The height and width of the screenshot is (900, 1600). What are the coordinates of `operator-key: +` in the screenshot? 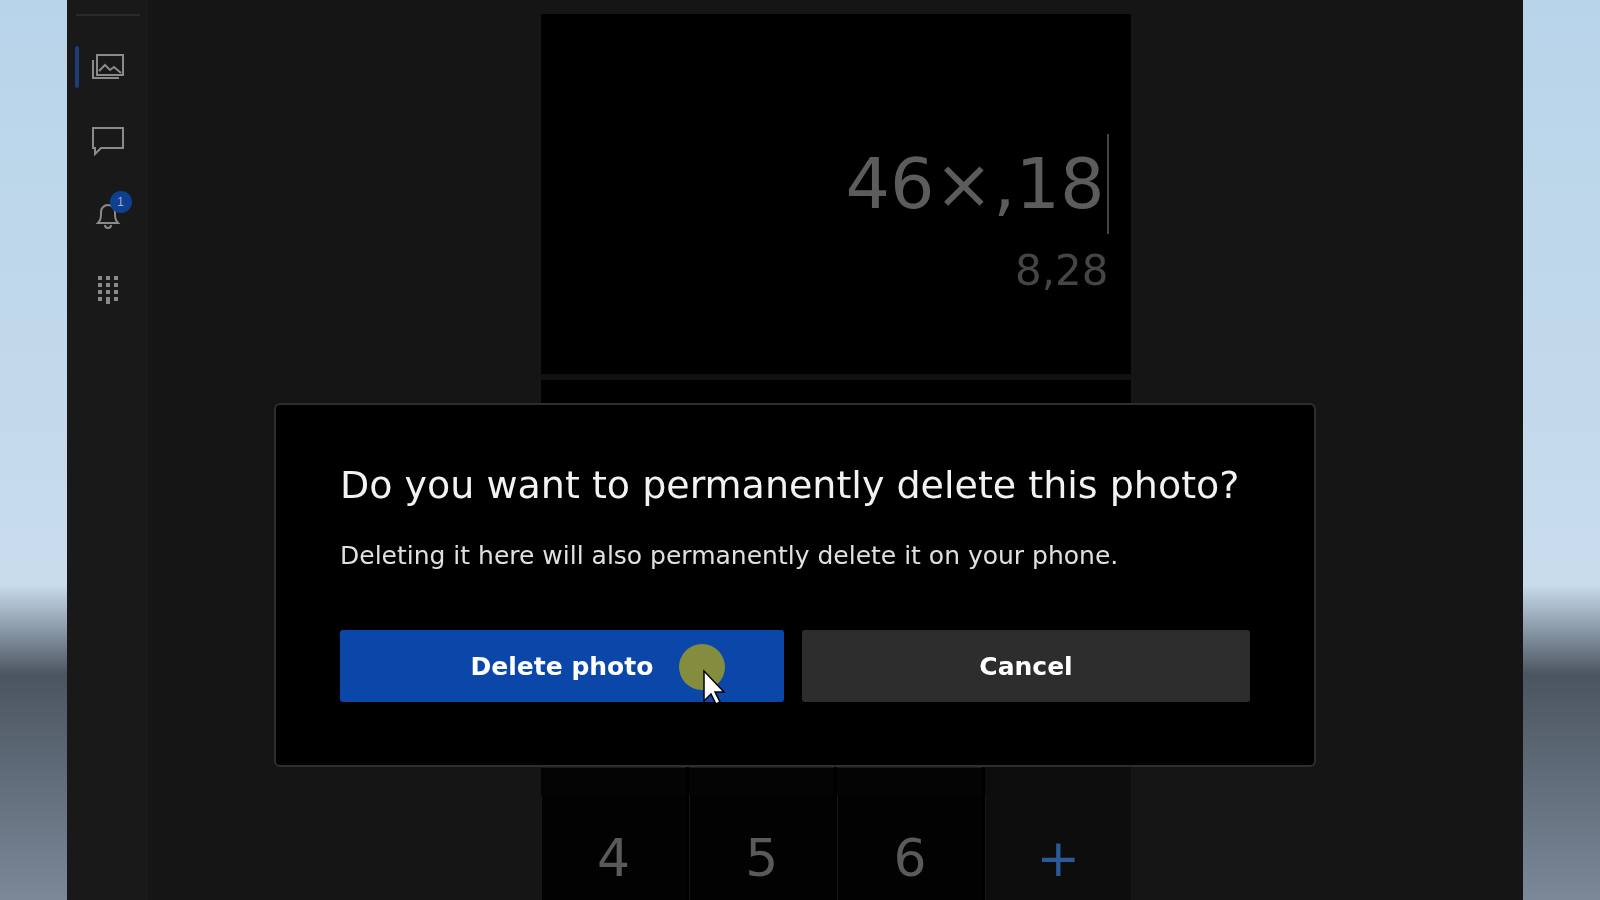 It's located at (1058, 847).